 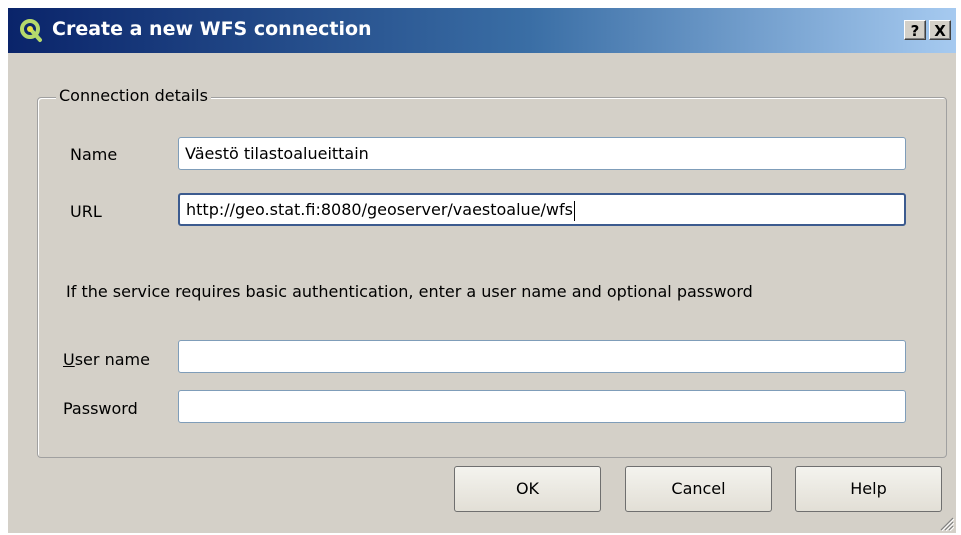 I want to click on name-input: Väestö tilastoalueittain, so click(x=542, y=153).